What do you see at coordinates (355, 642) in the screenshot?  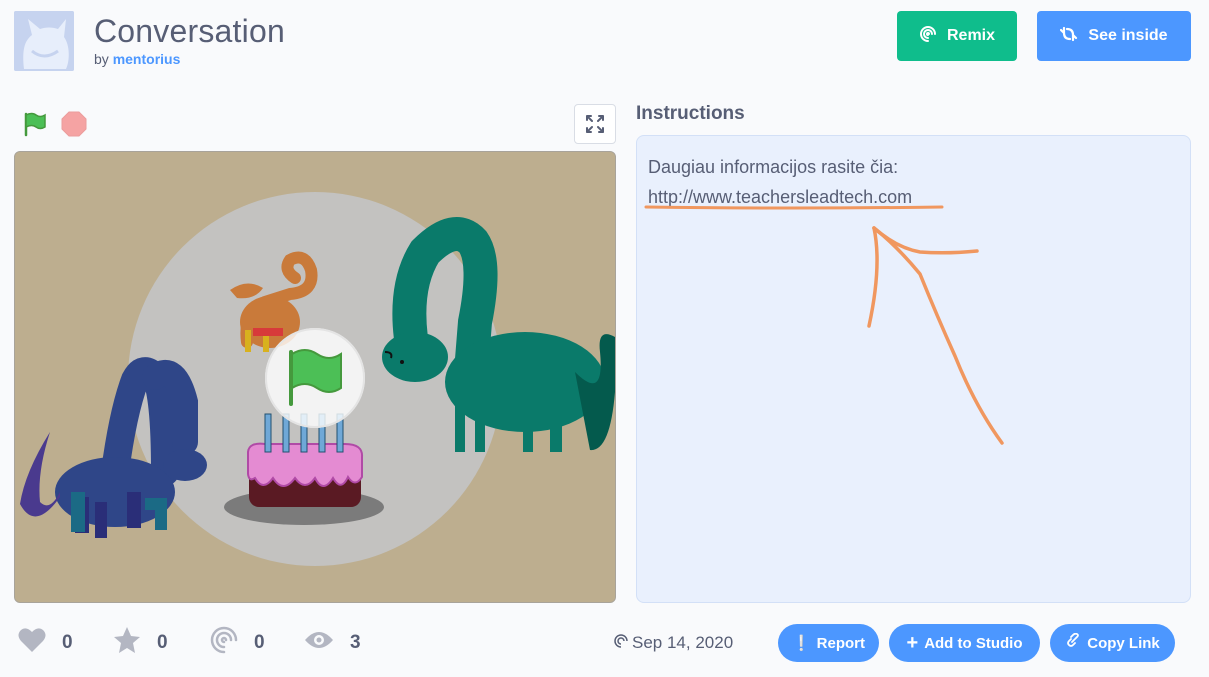 I see `views-count: 3` at bounding box center [355, 642].